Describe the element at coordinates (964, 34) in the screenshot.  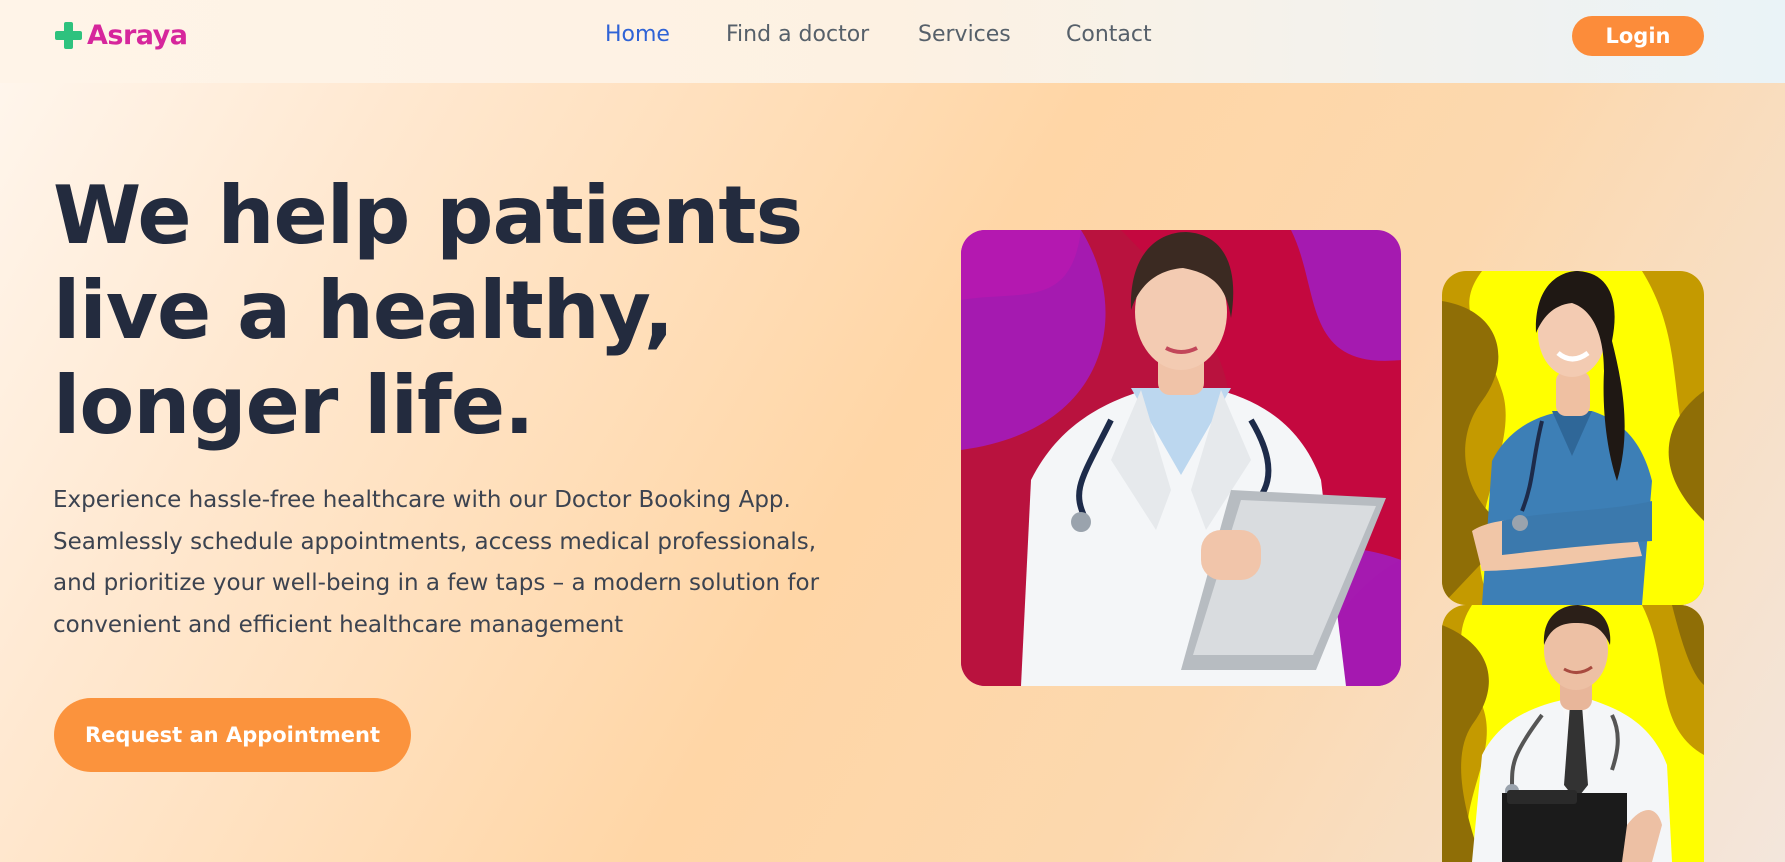
I see `nav-services: Services` at that location.